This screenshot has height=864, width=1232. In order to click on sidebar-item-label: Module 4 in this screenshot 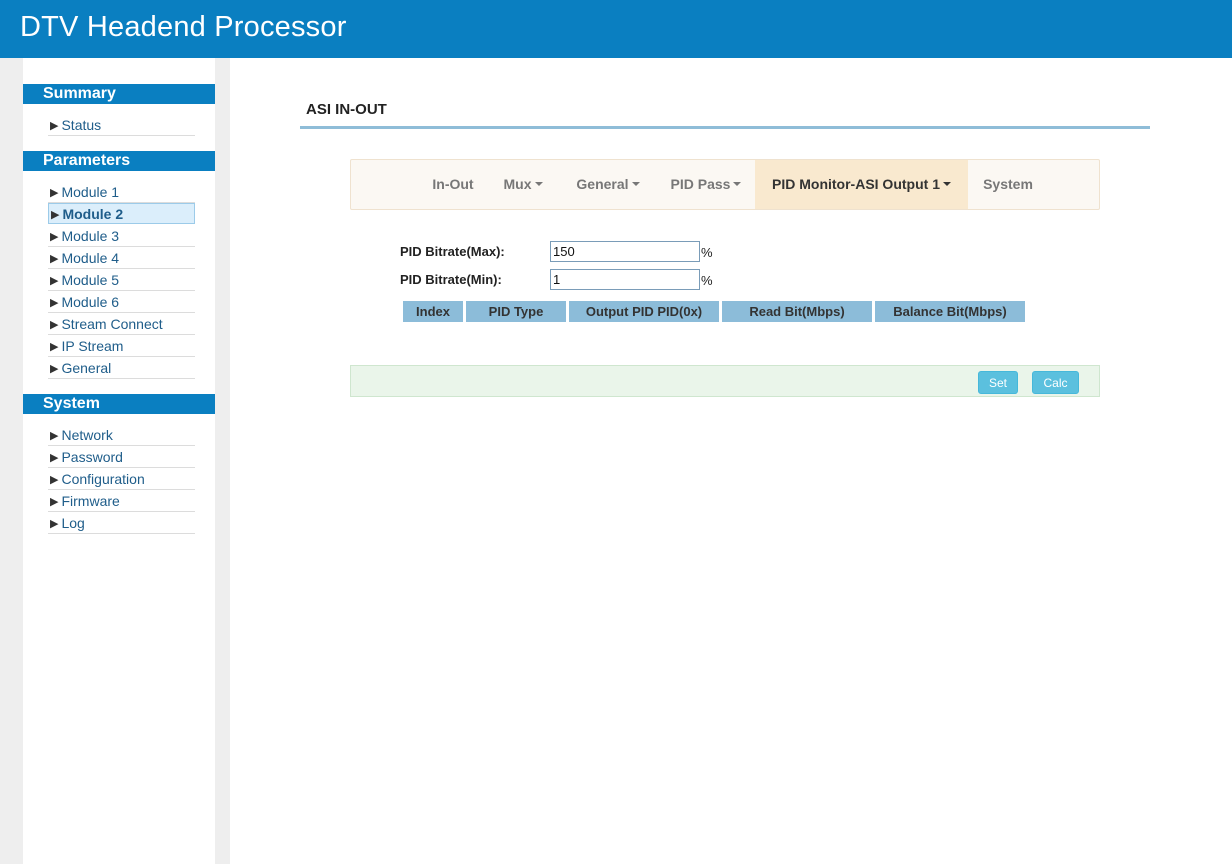, I will do `click(90, 258)`.